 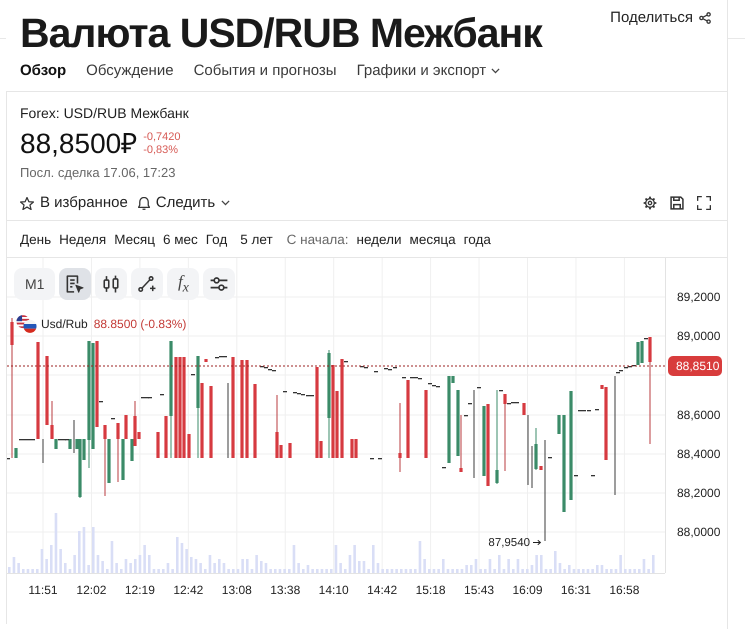 I want to click on price-axis-label: 88,2000, so click(x=698, y=493).